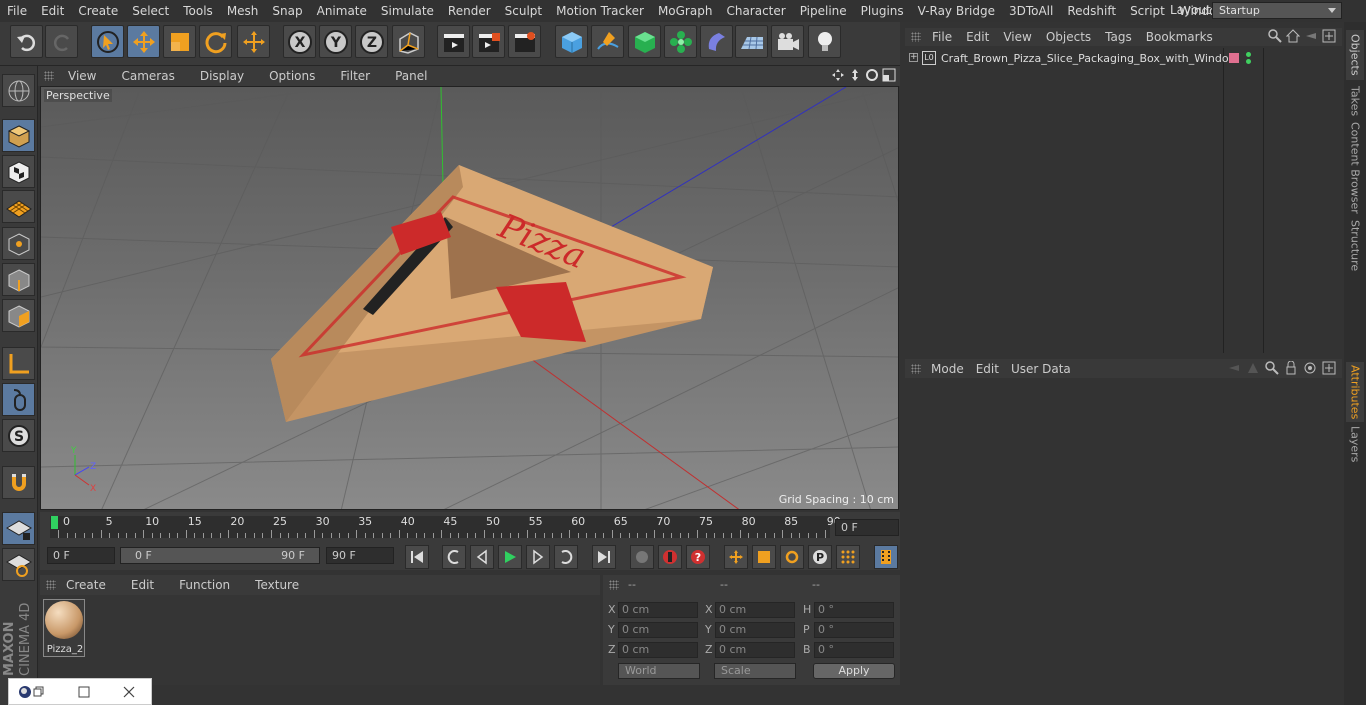  I want to click on object-menu-tags: Tags, so click(1118, 37).